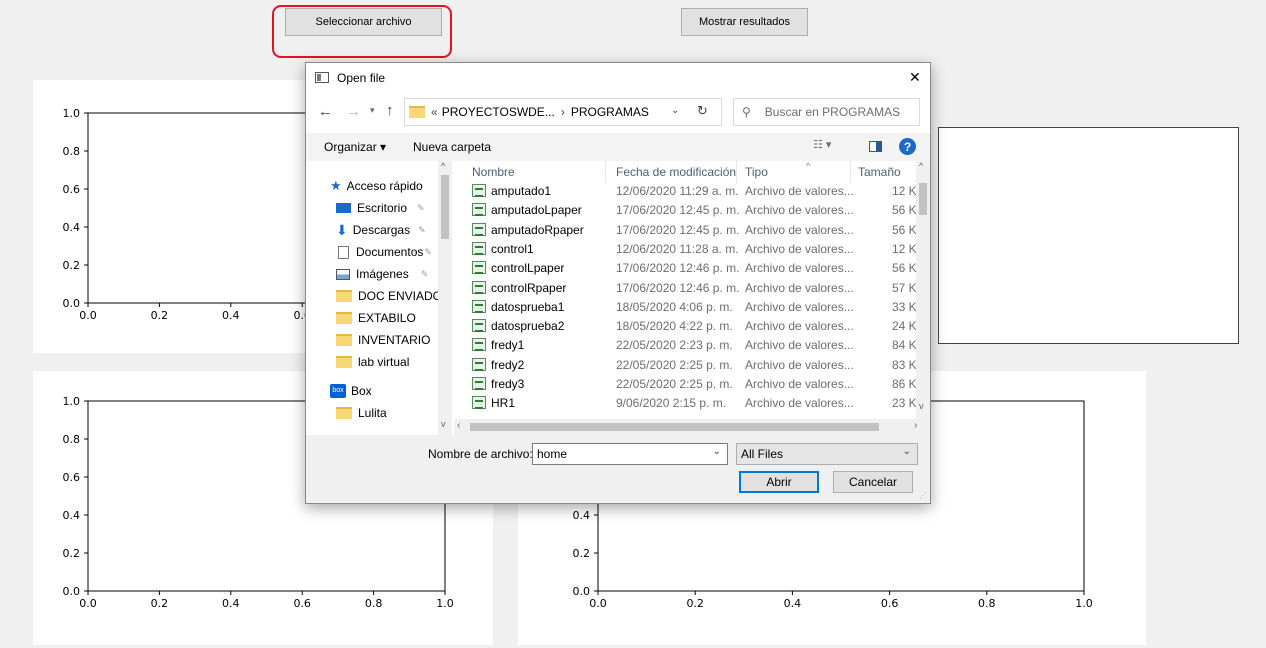  Describe the element at coordinates (904, 210) in the screenshot. I see `file-size: 56 K` at that location.